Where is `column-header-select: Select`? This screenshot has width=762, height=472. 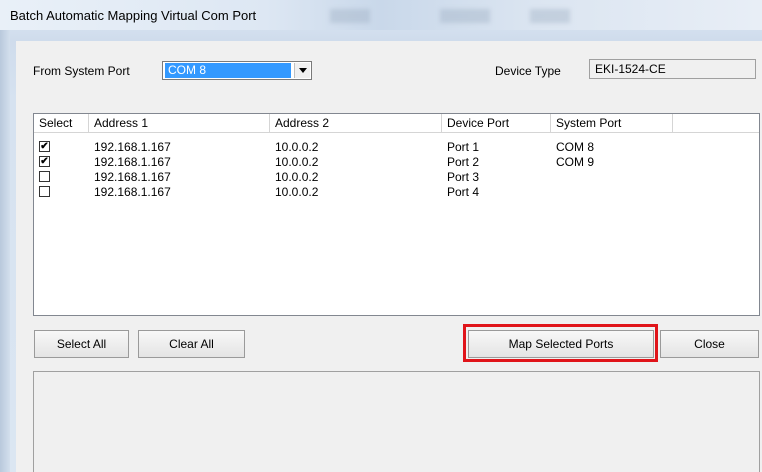 column-header-select: Select is located at coordinates (61, 123).